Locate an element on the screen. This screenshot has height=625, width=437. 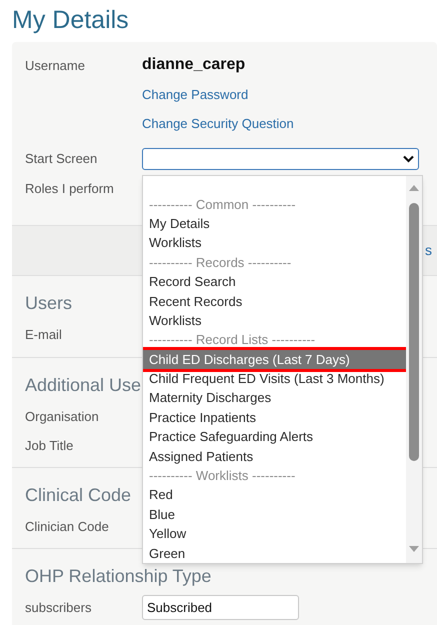
dropdown-option: Practice Safeguarding Alerts is located at coordinates (274, 437).